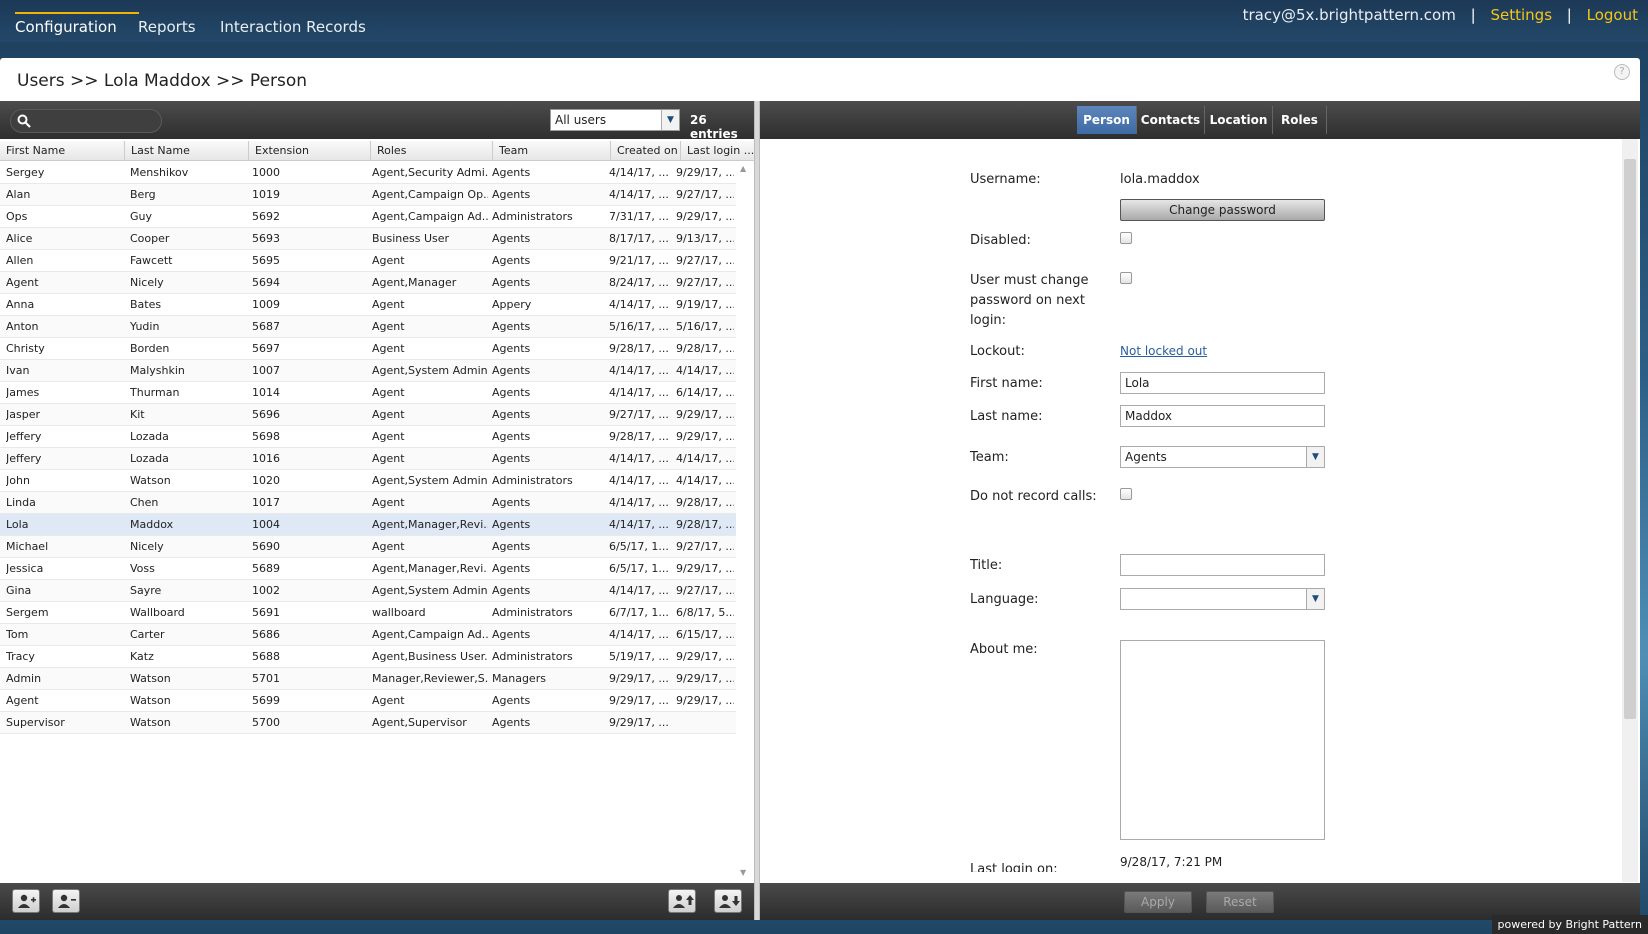 This screenshot has width=1648, height=934. What do you see at coordinates (989, 457) in the screenshot?
I see `team-label: Team:` at bounding box center [989, 457].